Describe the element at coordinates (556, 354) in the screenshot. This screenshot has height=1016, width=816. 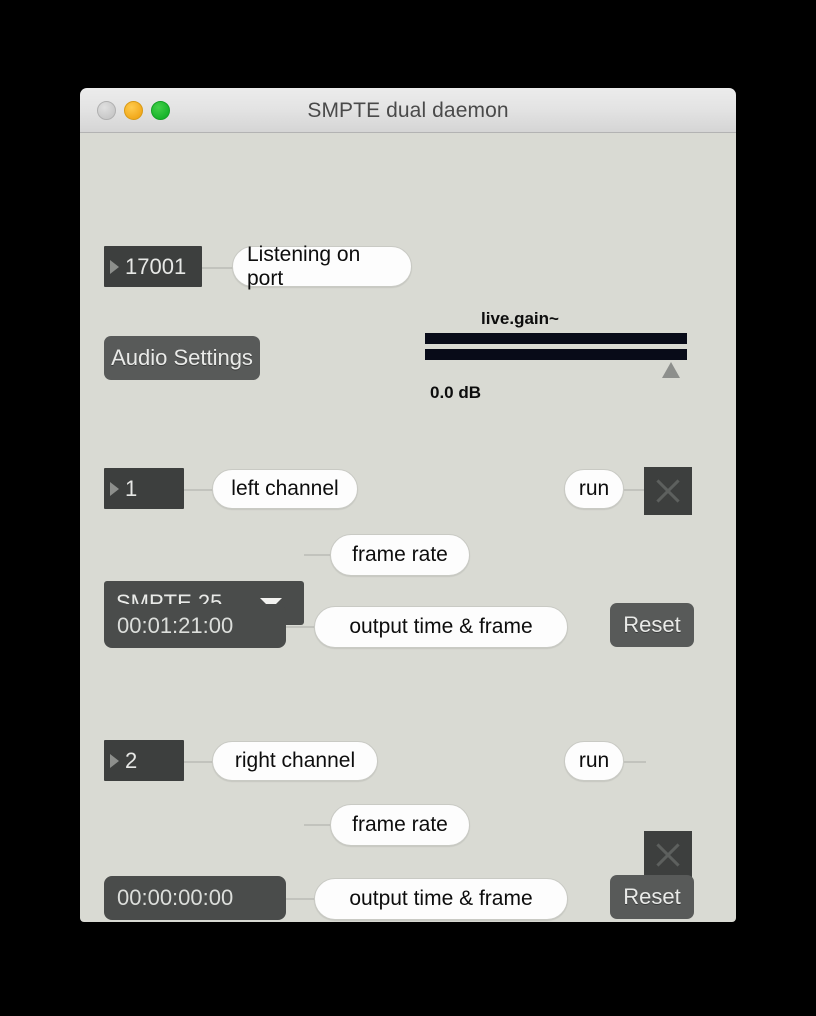
I see `gain-meter-bar-bottom` at that location.